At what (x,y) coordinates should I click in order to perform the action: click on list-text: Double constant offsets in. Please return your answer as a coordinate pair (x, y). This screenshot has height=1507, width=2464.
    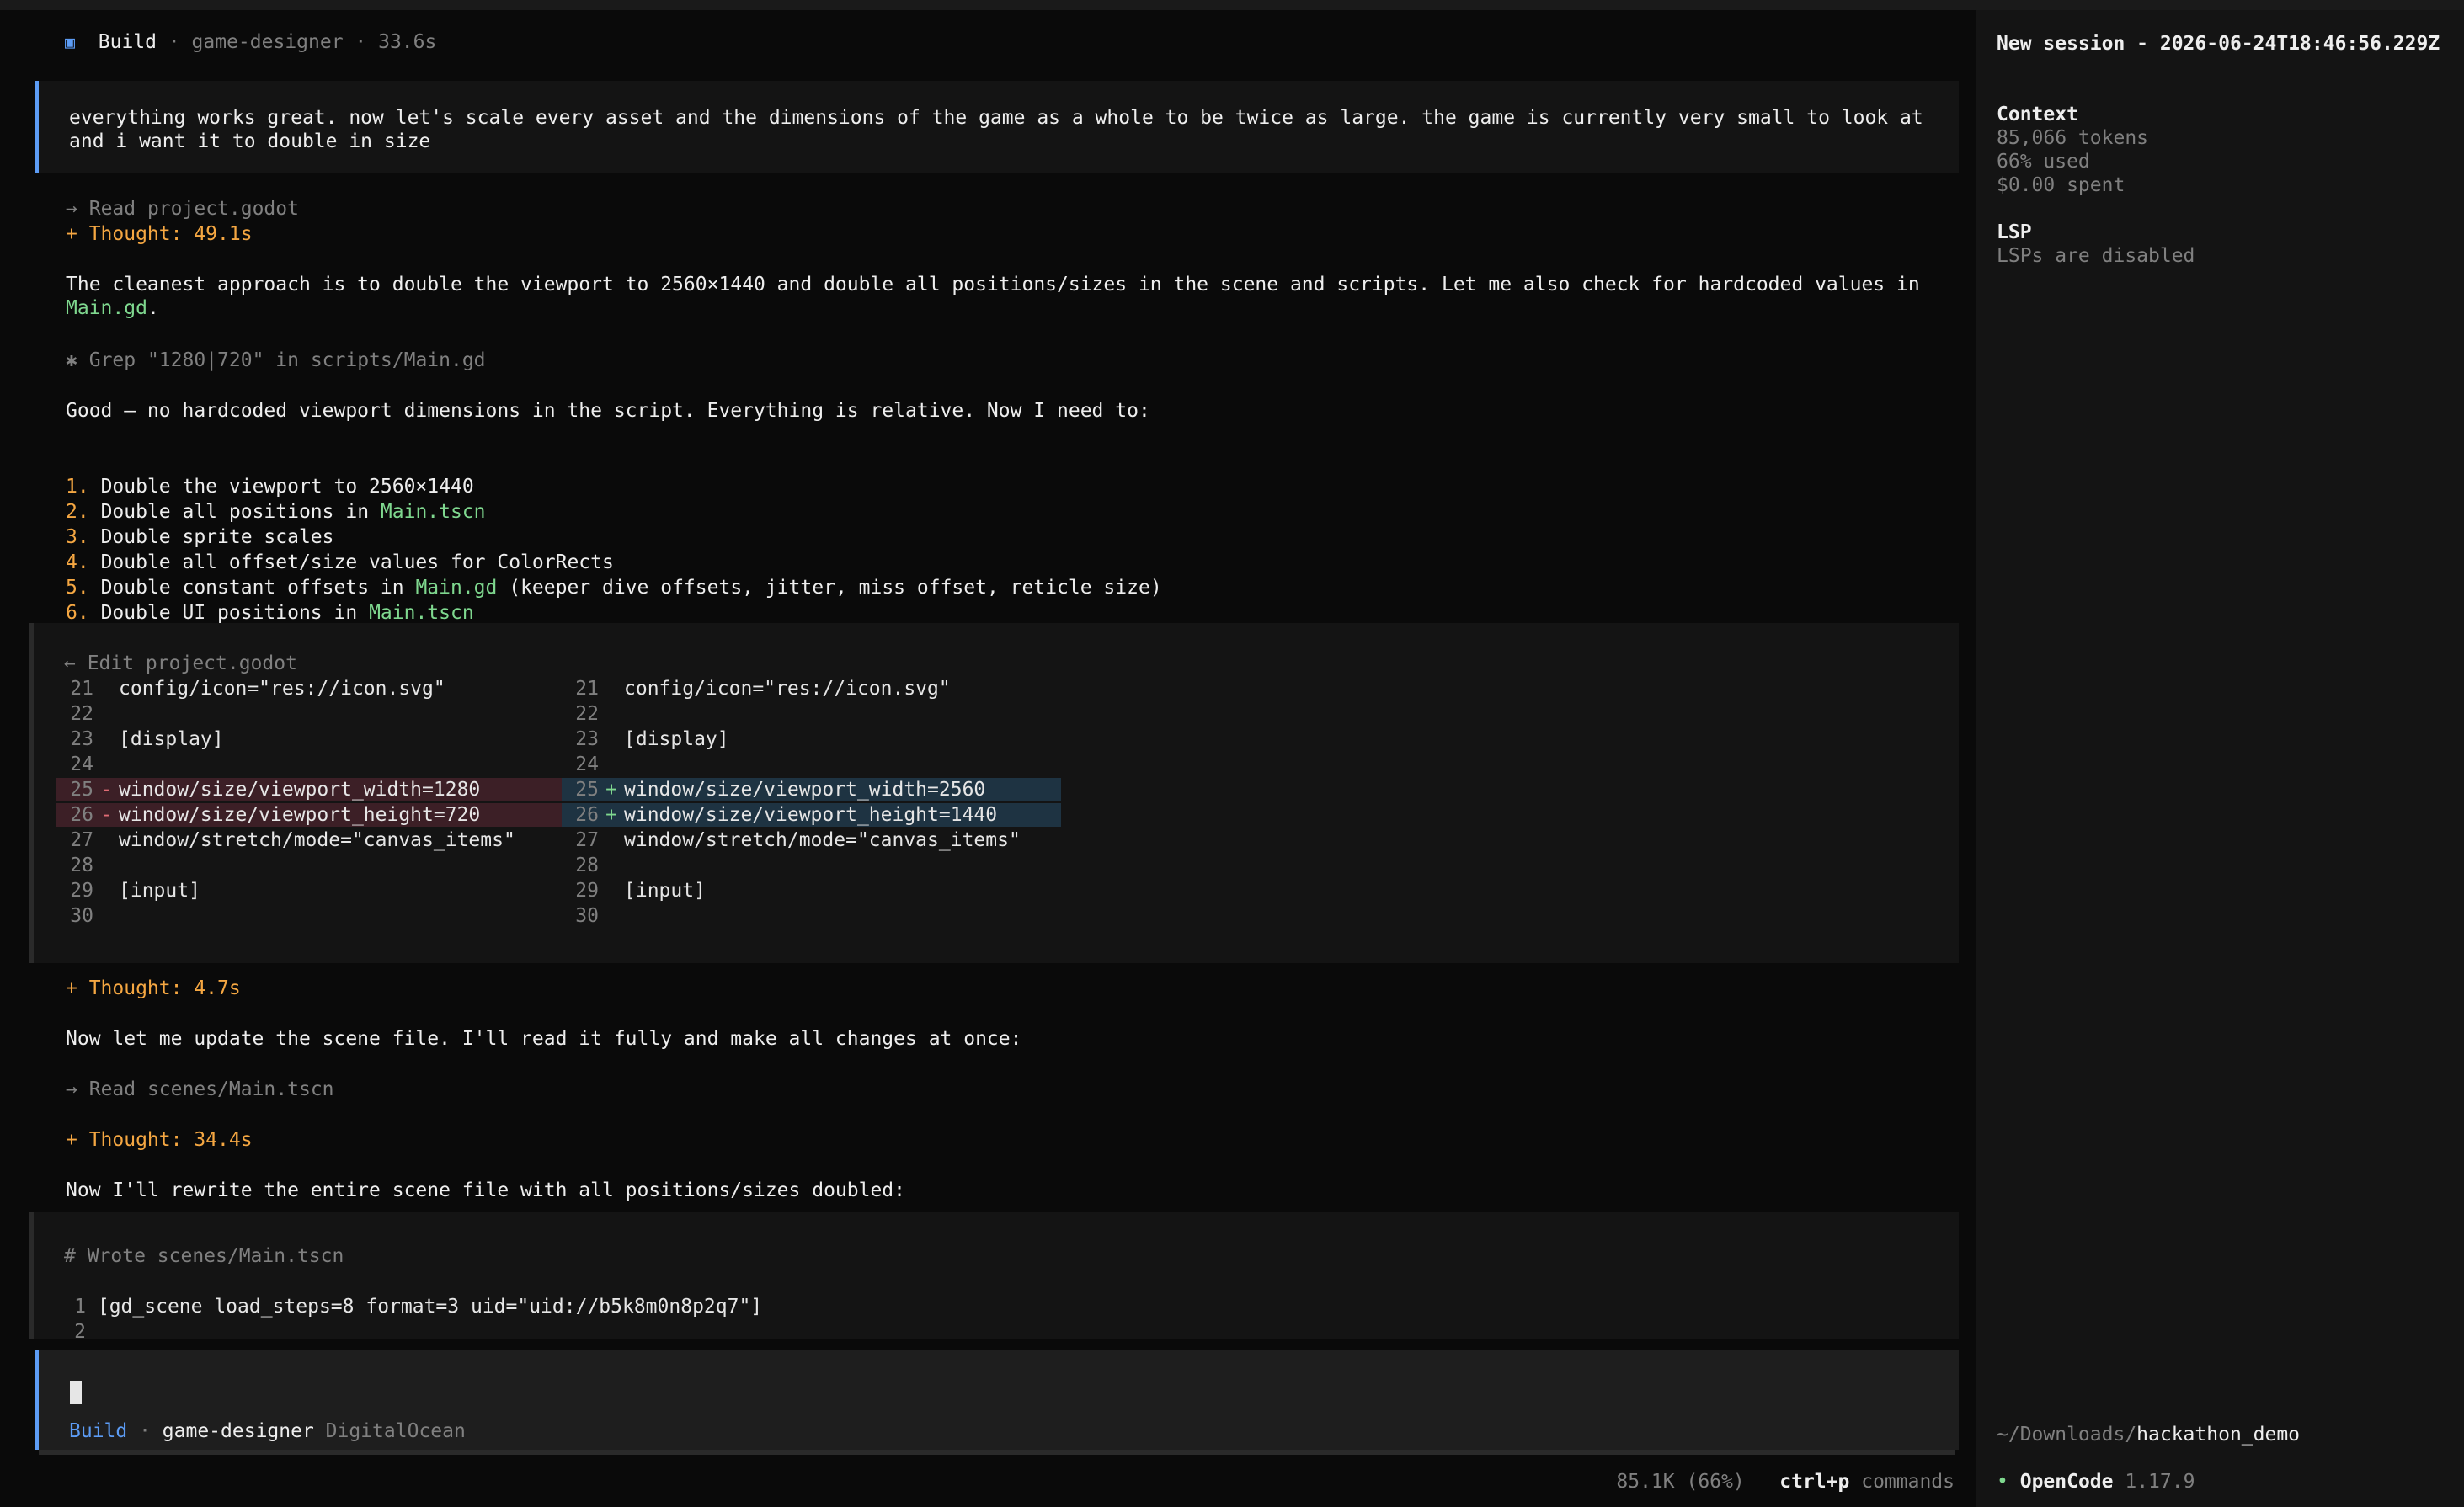
    Looking at the image, I should click on (258, 588).